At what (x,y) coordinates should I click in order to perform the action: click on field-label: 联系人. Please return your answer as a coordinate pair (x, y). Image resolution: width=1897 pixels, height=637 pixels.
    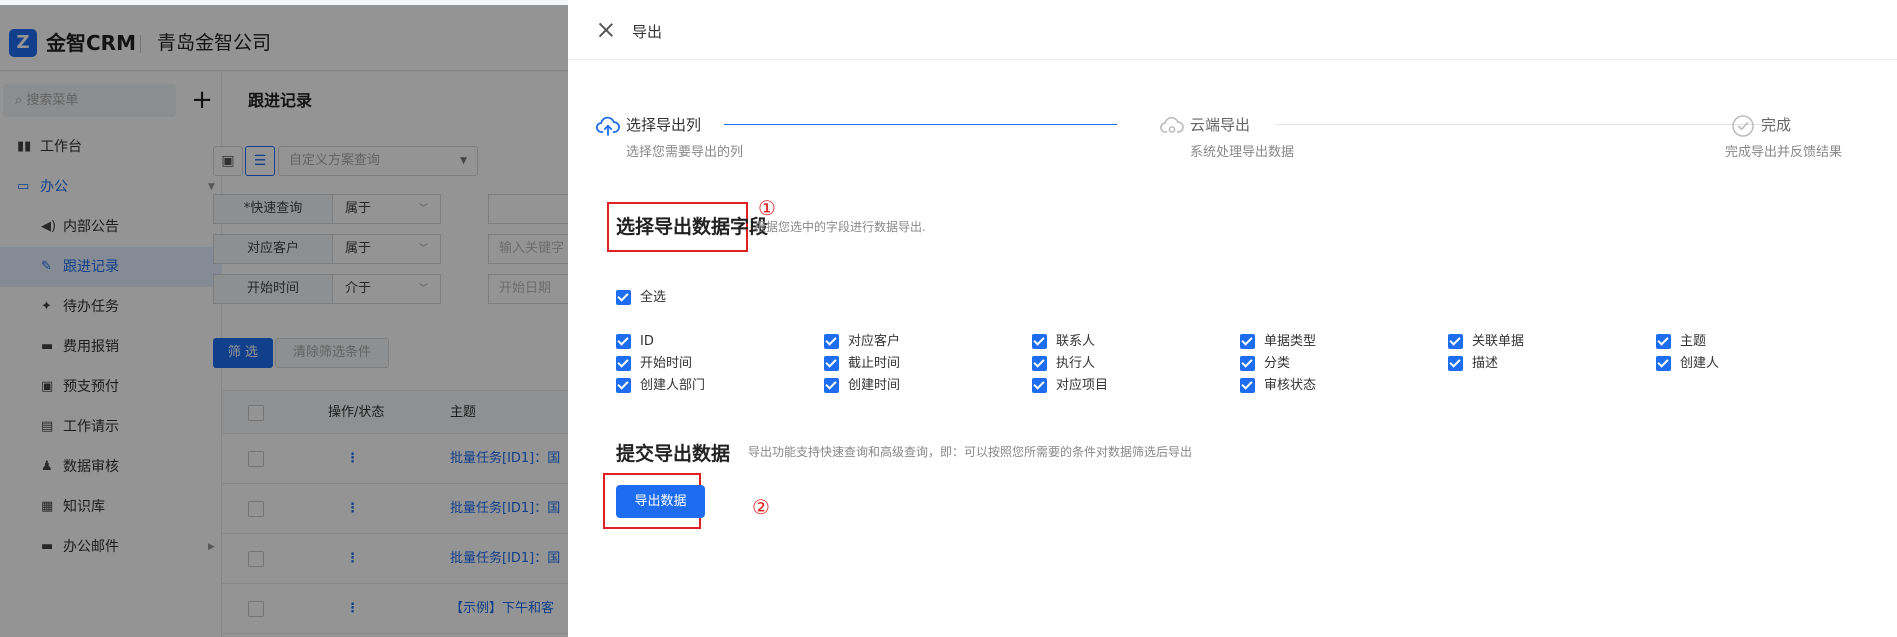
    Looking at the image, I should click on (1076, 341).